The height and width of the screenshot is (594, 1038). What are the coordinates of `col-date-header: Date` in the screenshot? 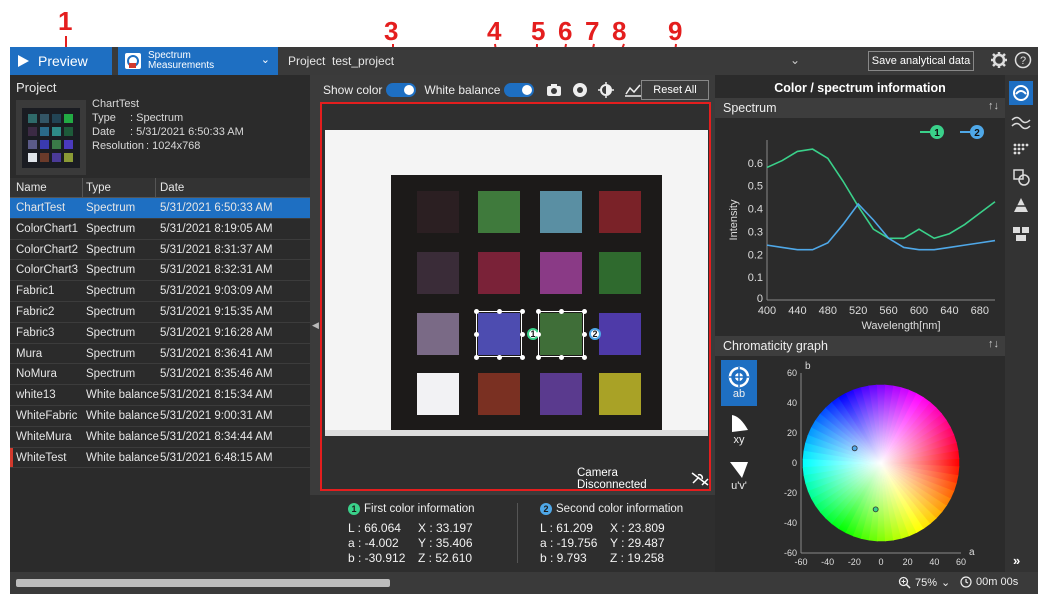 It's located at (172, 188).